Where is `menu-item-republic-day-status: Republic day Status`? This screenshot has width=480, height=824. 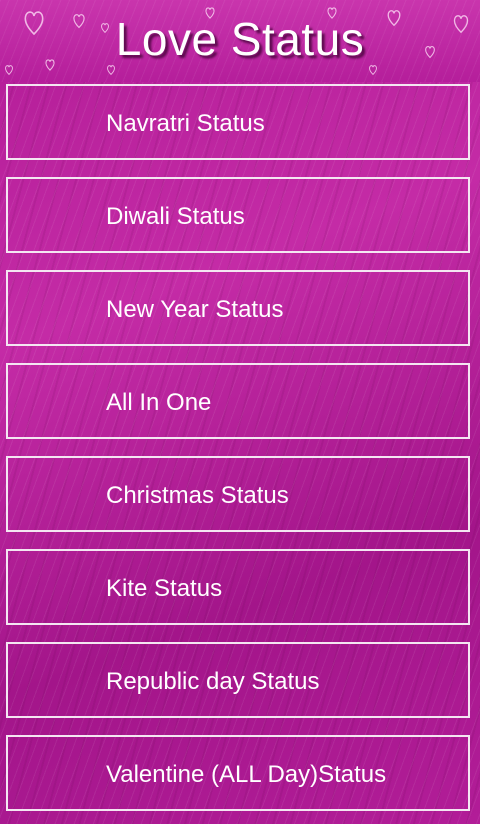
menu-item-republic-day-status: Republic day Status is located at coordinates (238, 680).